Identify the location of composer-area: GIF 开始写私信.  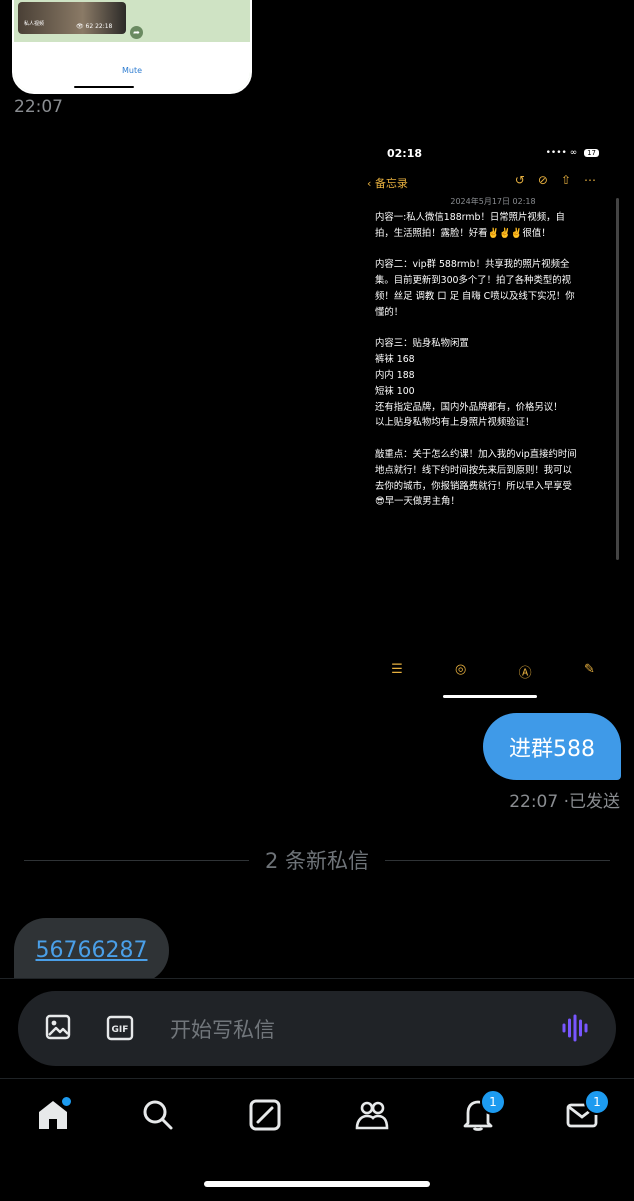
(317, 1028).